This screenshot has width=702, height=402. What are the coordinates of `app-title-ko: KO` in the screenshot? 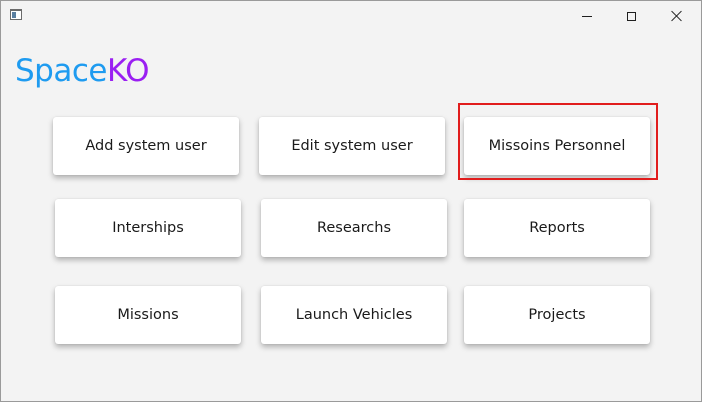 It's located at (128, 71).